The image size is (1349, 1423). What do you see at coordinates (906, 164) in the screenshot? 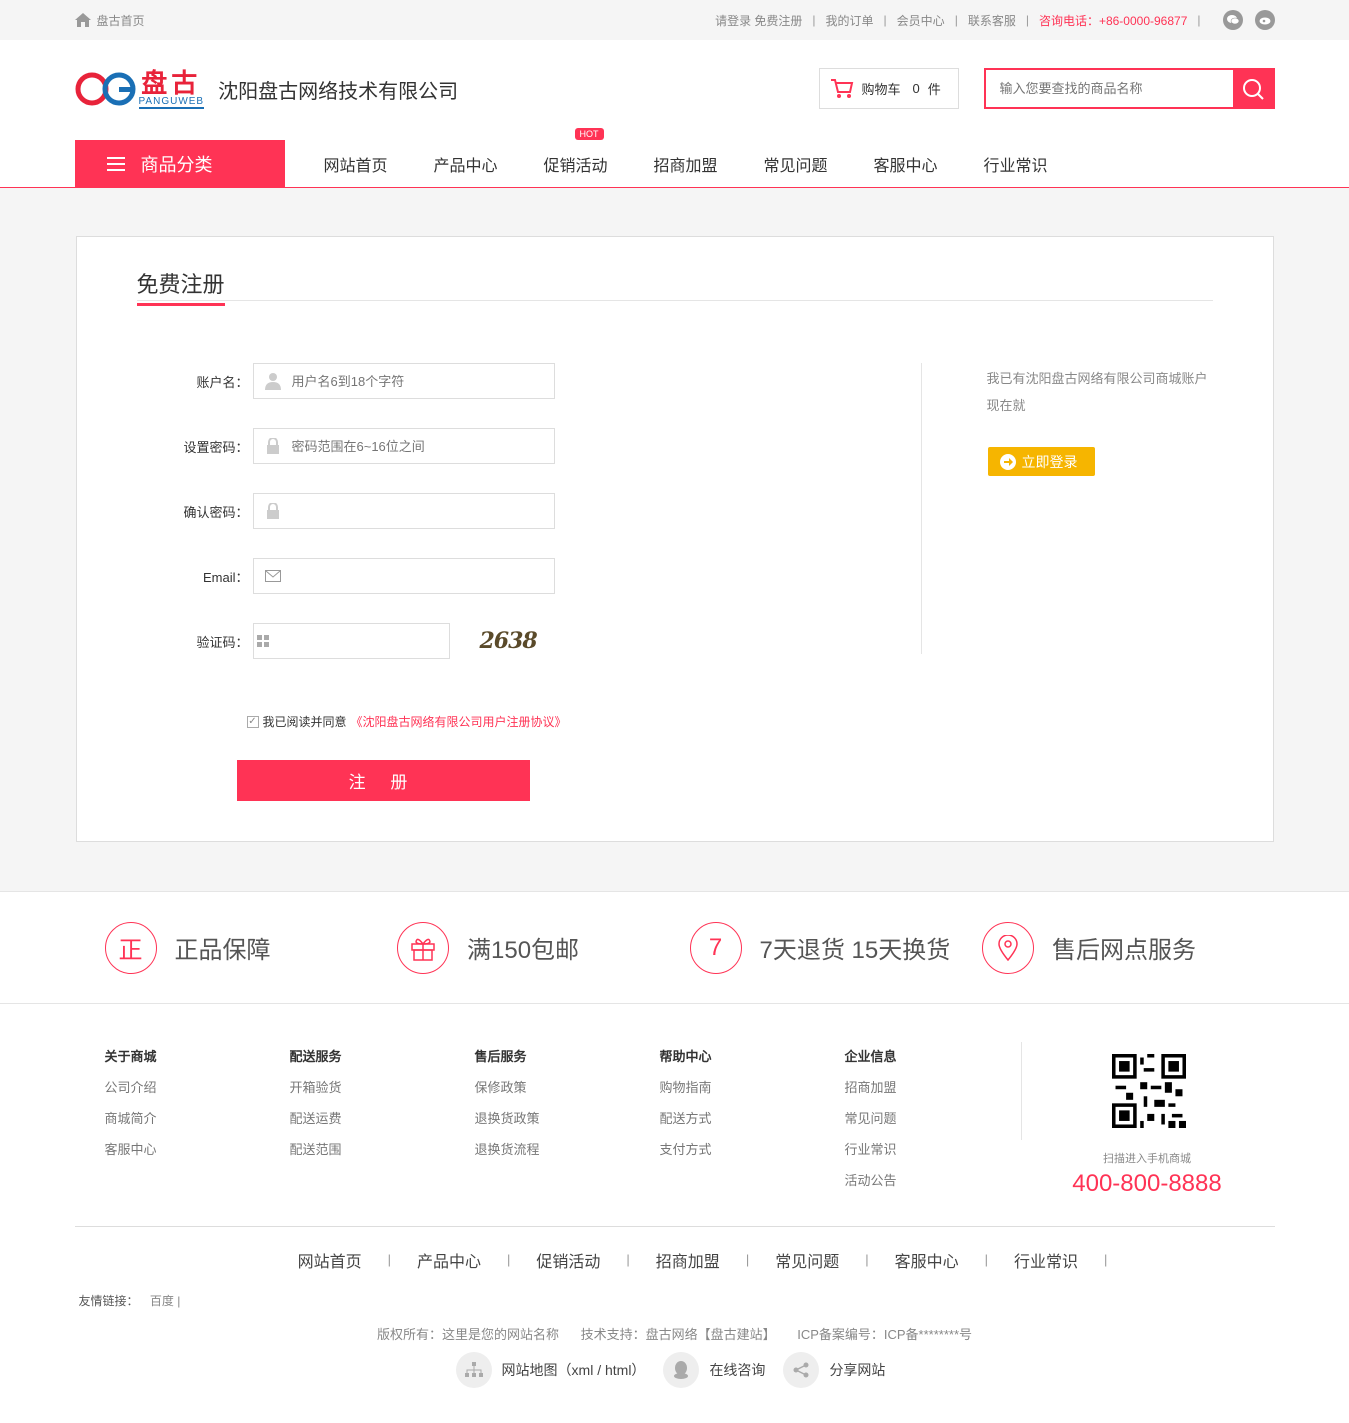
I see `nav-item-service: 客服中心` at bounding box center [906, 164].